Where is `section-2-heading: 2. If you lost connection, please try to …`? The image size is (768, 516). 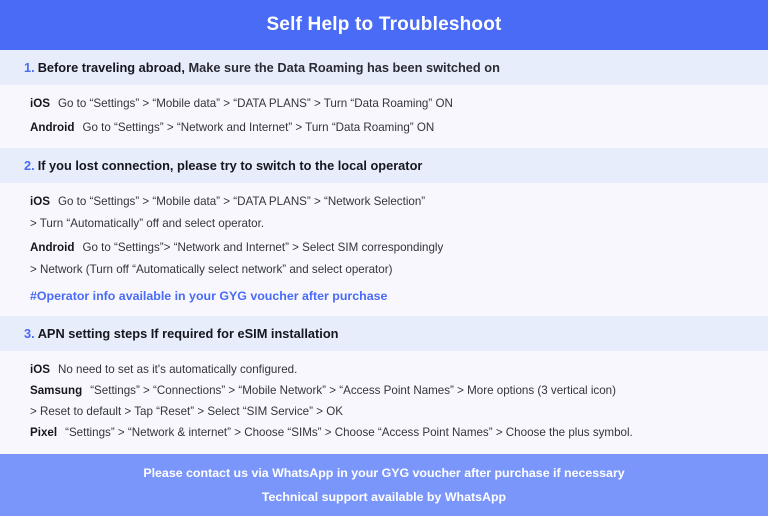
section-2-heading: 2. If you lost connection, please try to … is located at coordinates (384, 165).